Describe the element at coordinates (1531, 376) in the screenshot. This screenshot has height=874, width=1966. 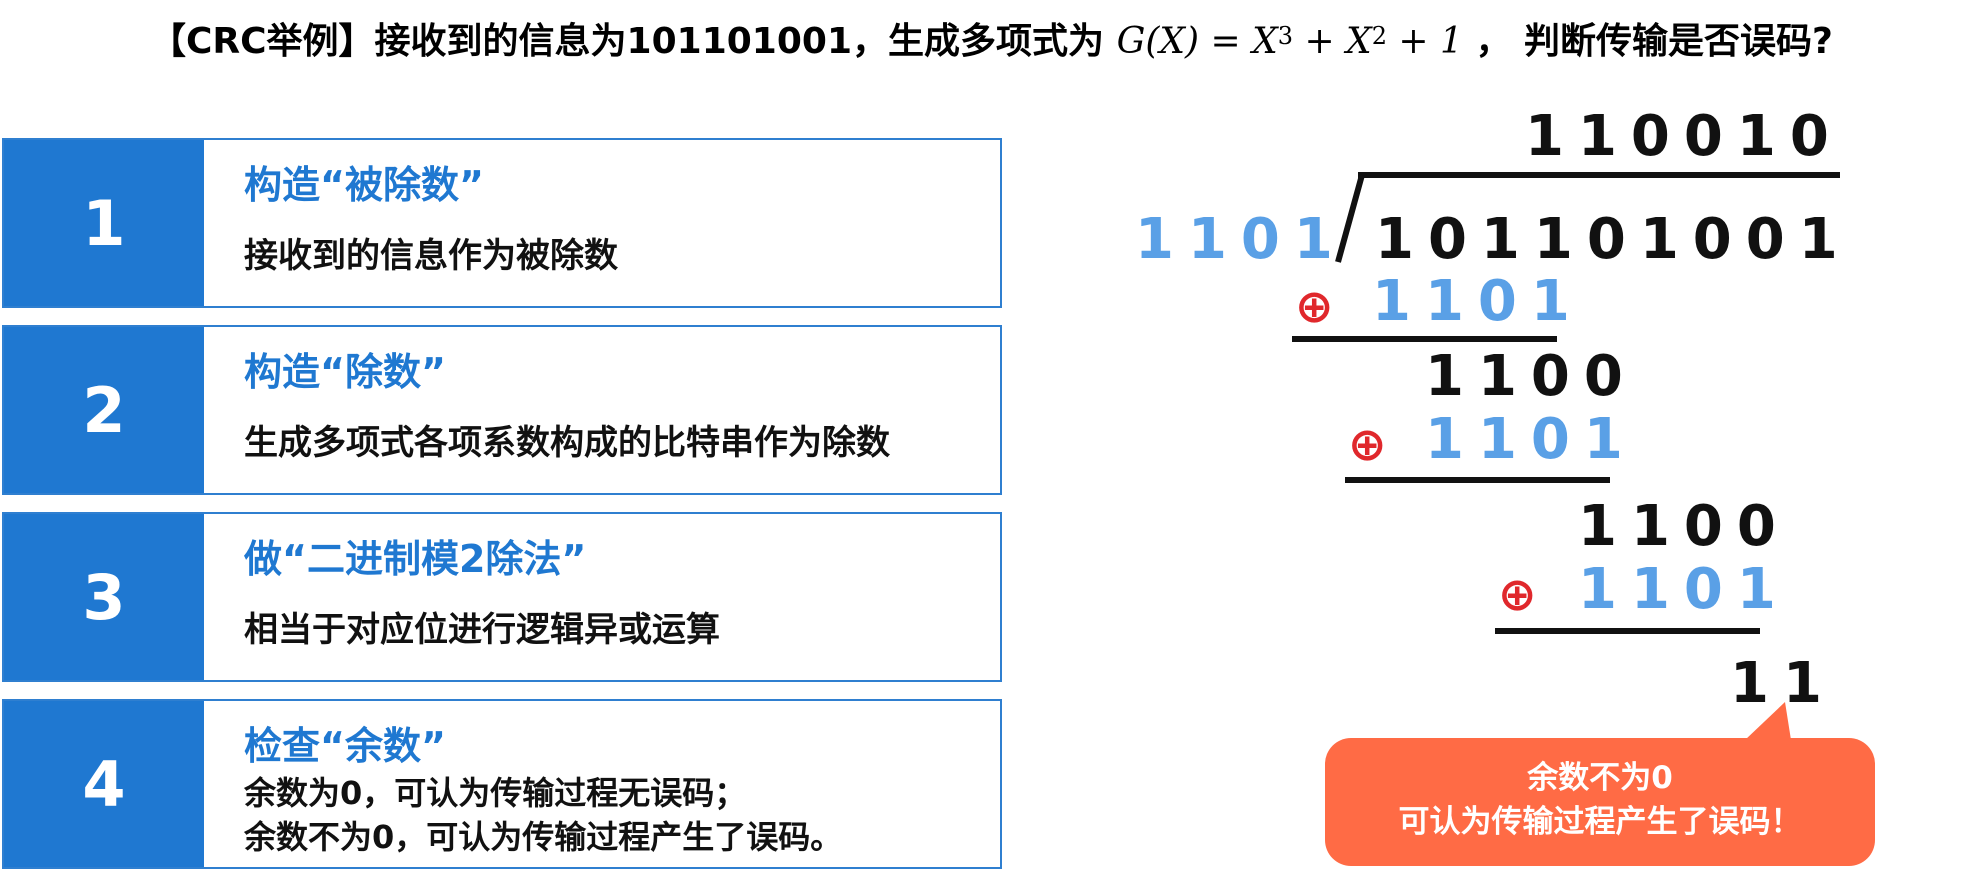
I see `partial-row-2: 1100` at that location.